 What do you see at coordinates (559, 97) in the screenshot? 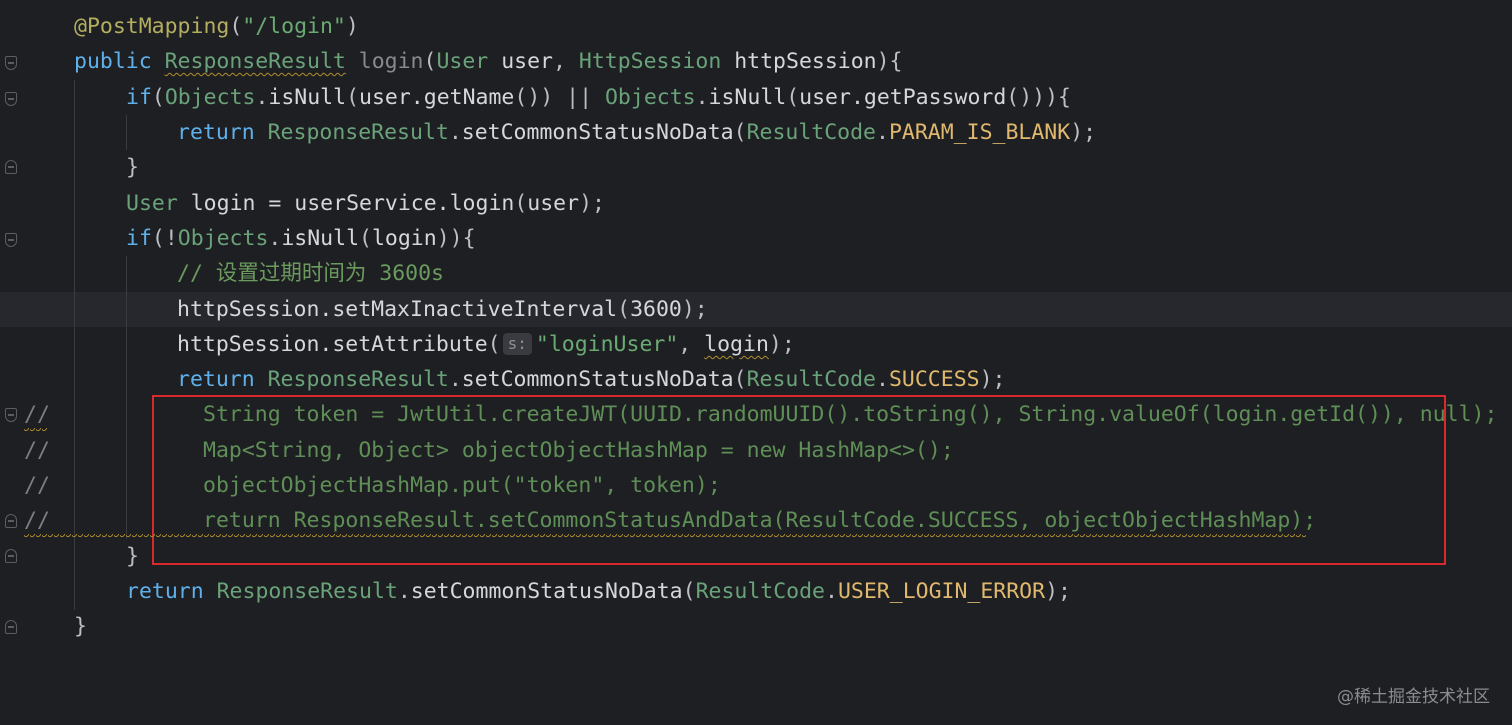
I see `code-token: ()) ||` at bounding box center [559, 97].